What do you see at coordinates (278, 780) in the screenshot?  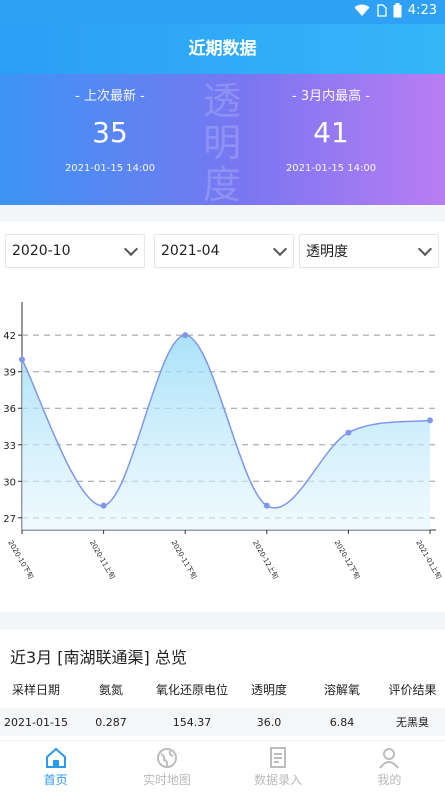 I see `tab-data-entry-label: 数据录入` at bounding box center [278, 780].